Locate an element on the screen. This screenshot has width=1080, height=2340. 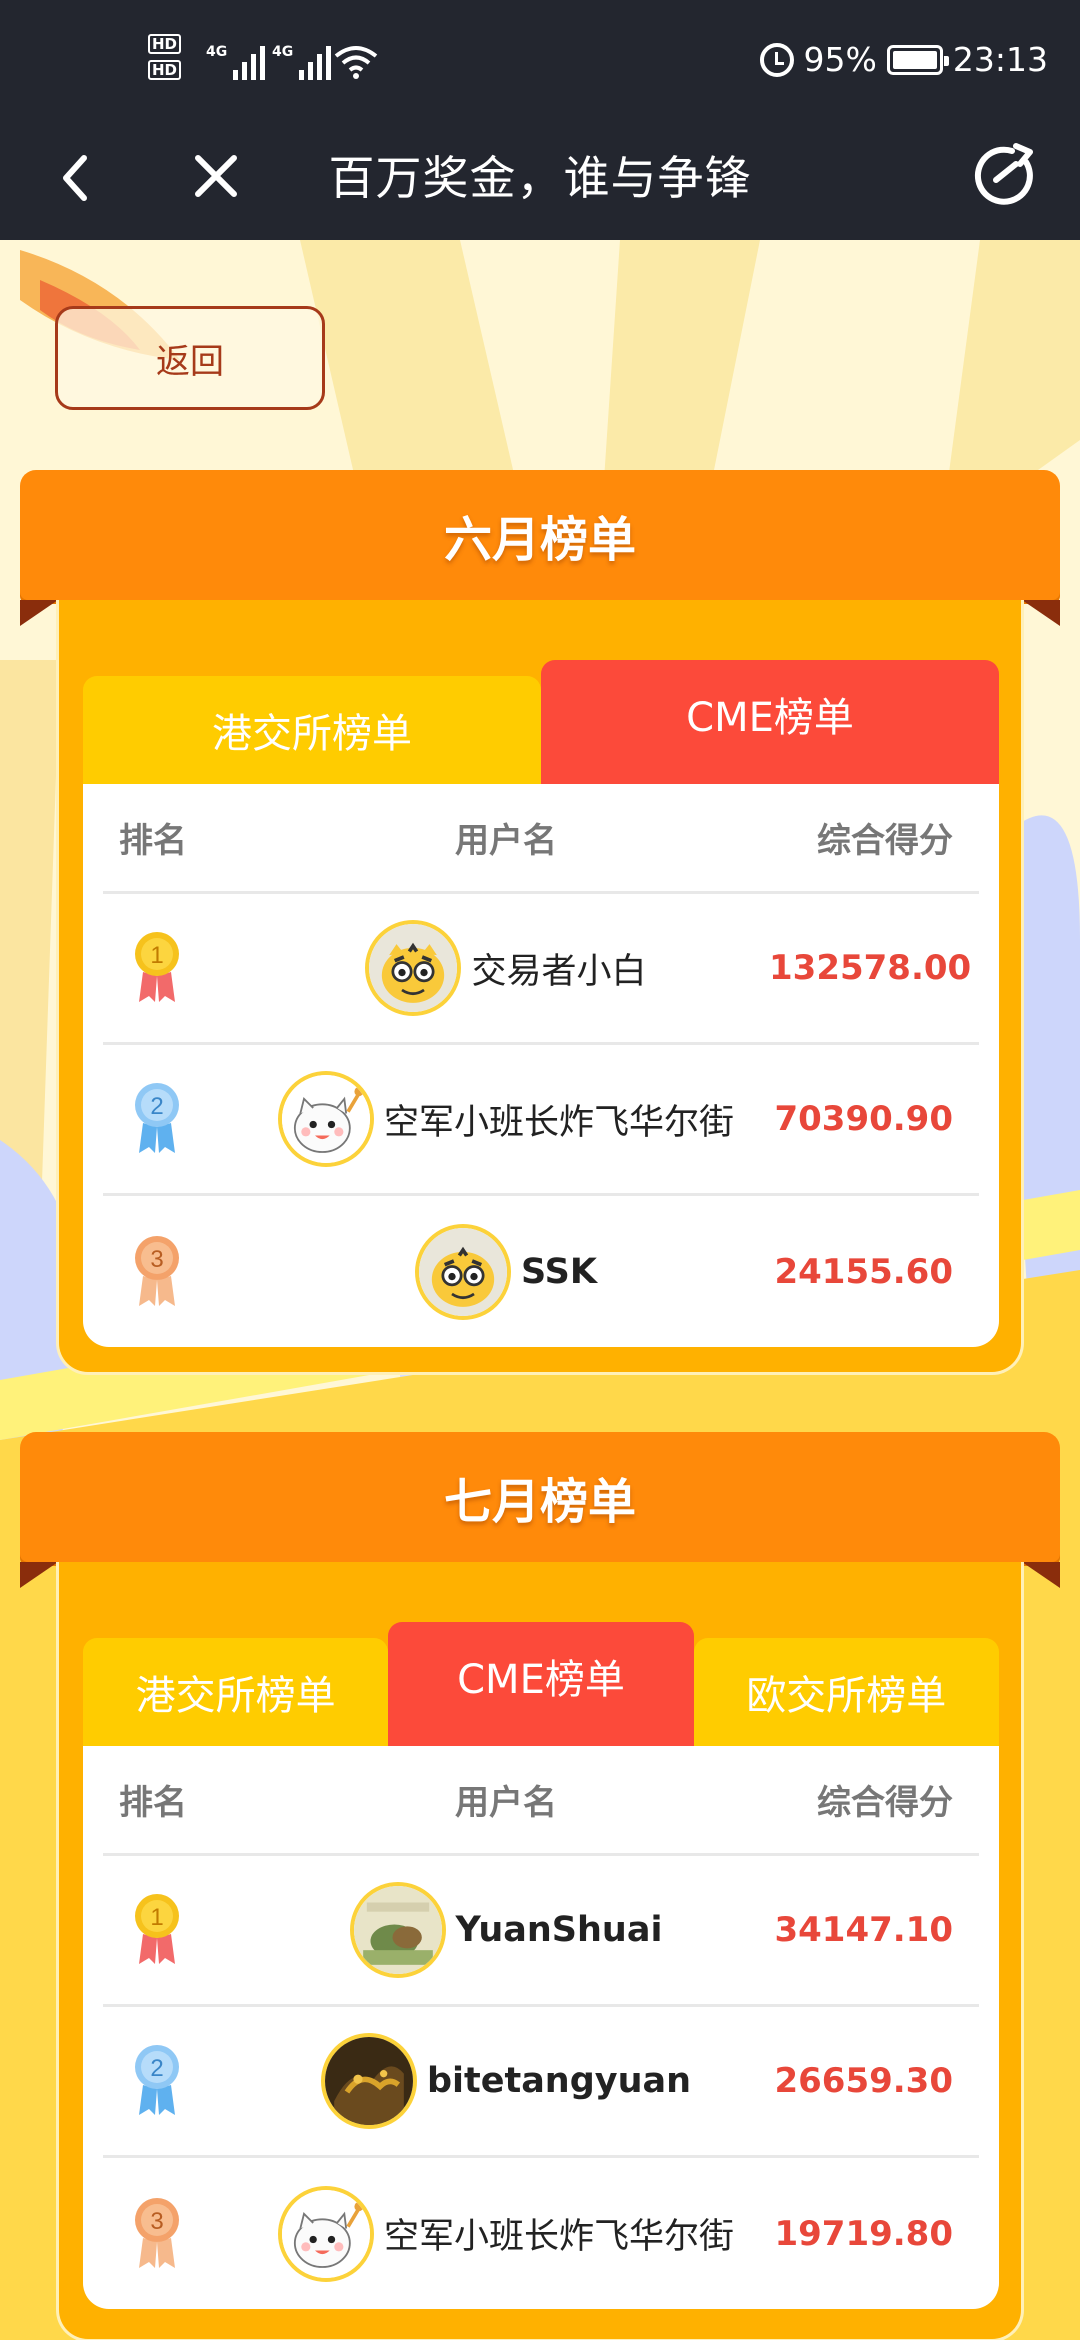
score-value: 19719.80 is located at coordinates (863, 2233).